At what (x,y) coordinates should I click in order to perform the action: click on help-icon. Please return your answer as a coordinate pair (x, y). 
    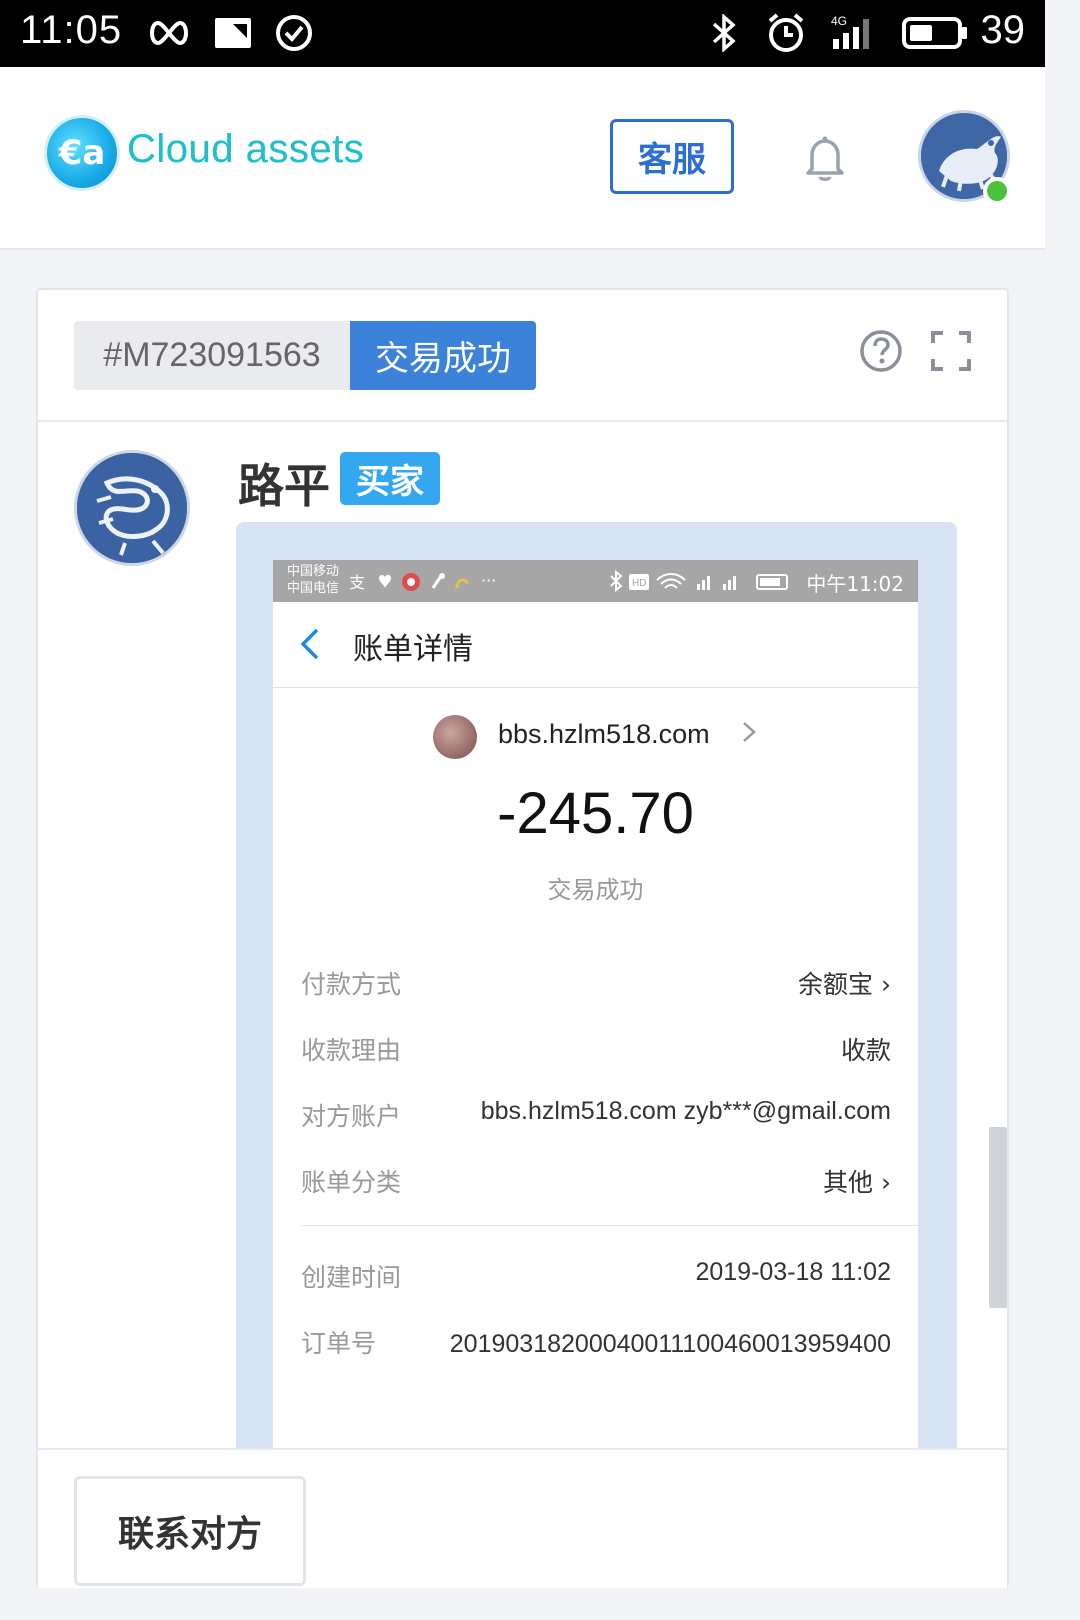
    Looking at the image, I should click on (881, 351).